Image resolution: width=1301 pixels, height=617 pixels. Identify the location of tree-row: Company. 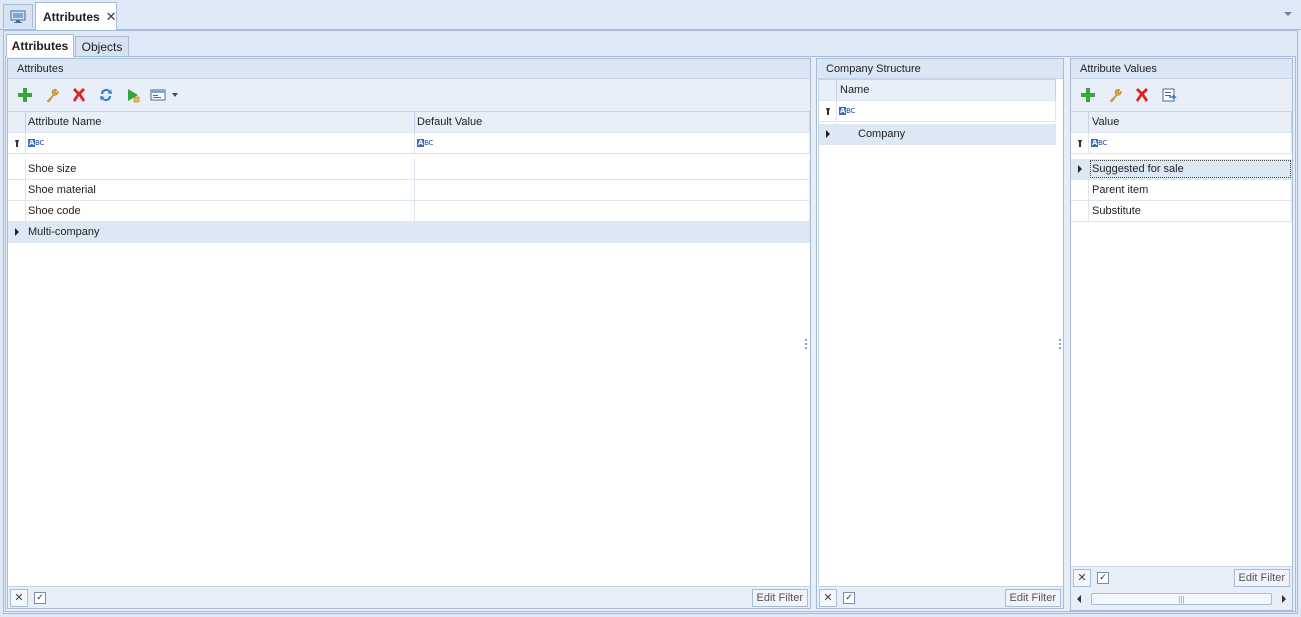
(937, 134).